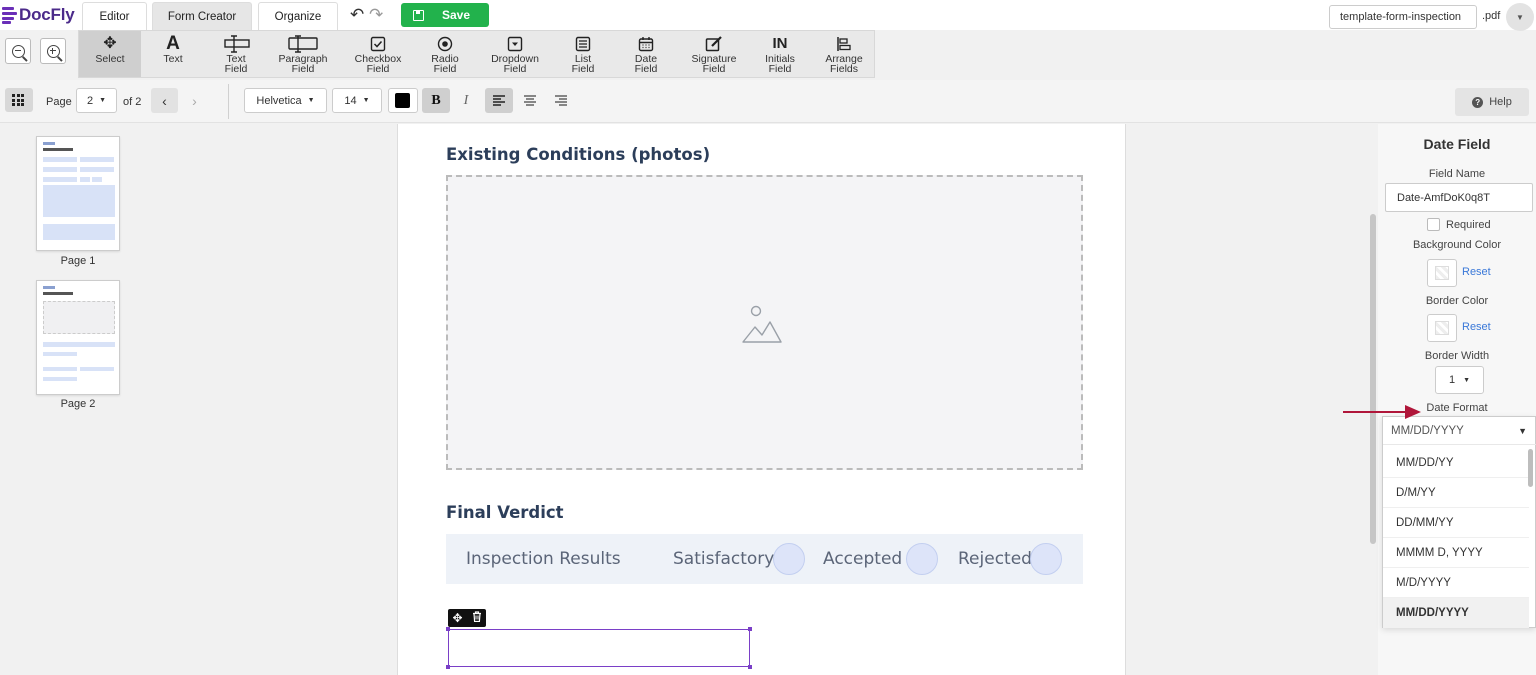 This screenshot has width=1536, height=675. I want to click on tool-text-field: Text Field, so click(236, 54).